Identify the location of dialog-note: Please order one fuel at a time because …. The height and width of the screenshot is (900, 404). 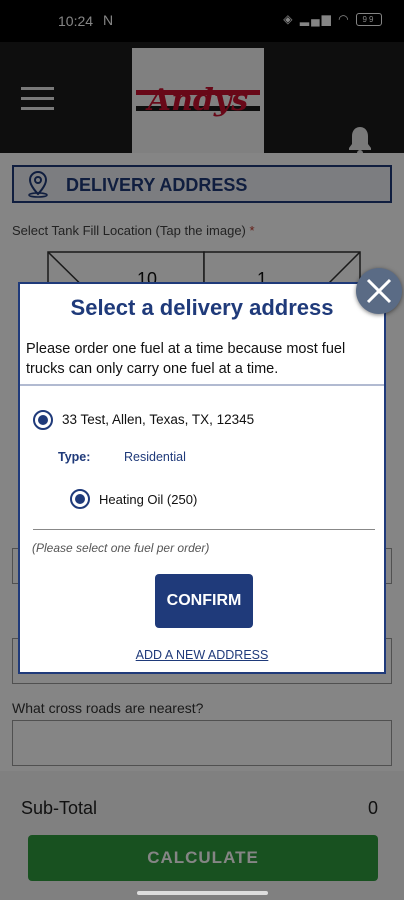
(186, 359).